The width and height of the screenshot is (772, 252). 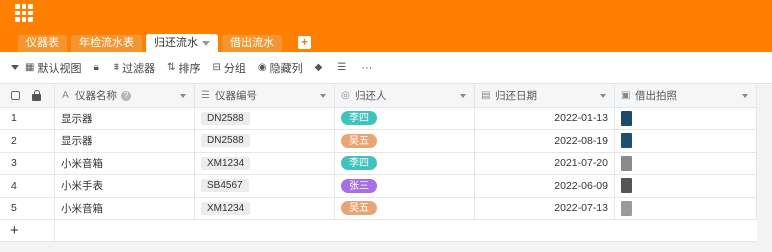 What do you see at coordinates (345, 96) in the screenshot?
I see `person-icon: ◎` at bounding box center [345, 96].